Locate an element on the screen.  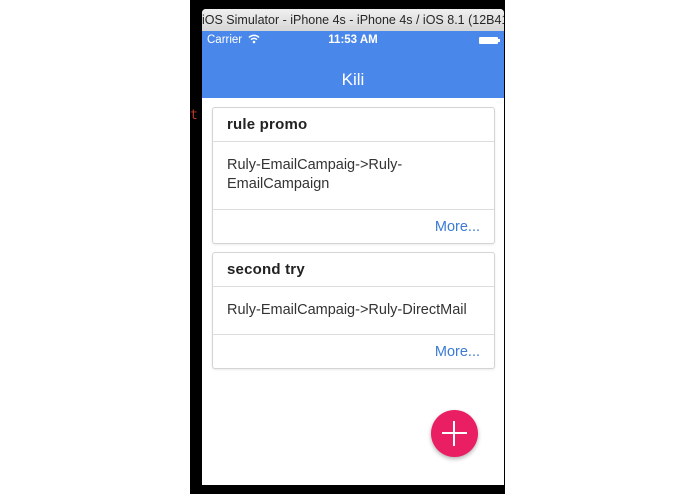
status-bar: Carrier 11:53 AM is located at coordinates (353, 41).